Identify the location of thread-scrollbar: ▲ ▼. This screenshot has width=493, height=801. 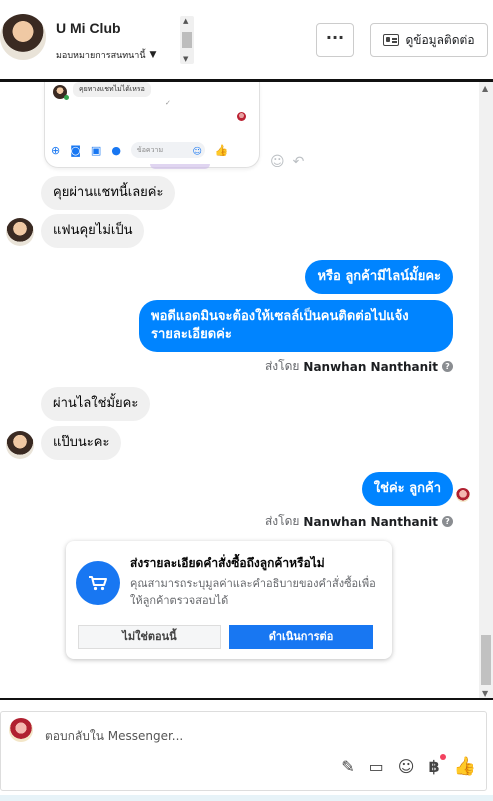
(486, 391).